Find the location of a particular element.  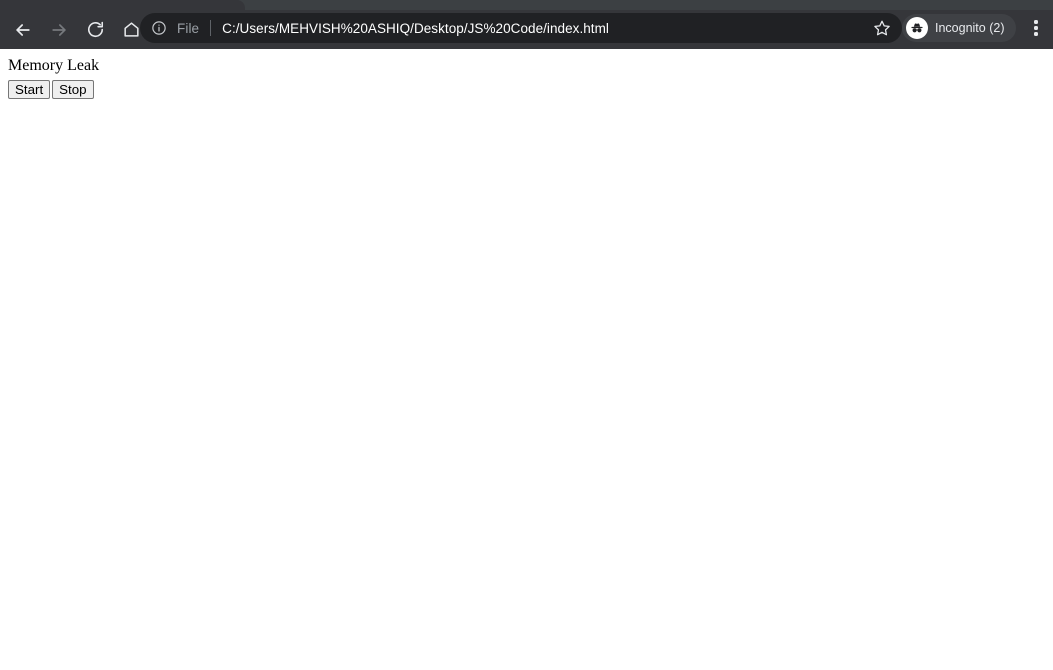

reload-button is located at coordinates (95, 30).